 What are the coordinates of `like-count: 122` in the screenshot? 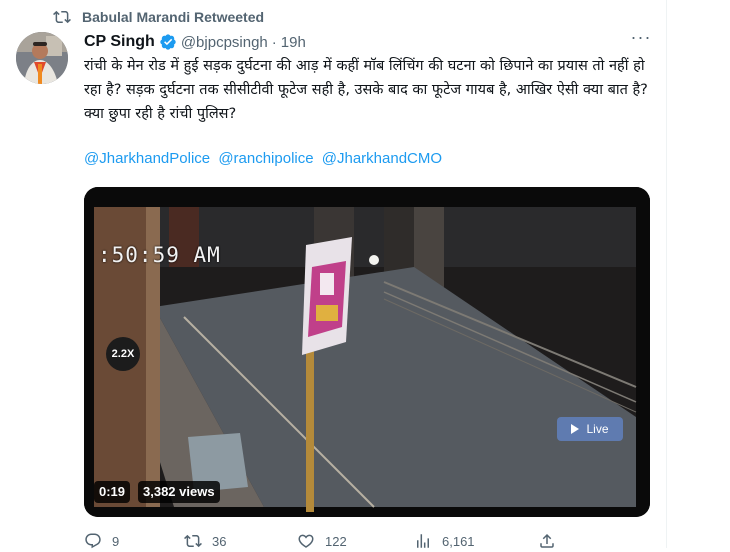 It's located at (336, 541).